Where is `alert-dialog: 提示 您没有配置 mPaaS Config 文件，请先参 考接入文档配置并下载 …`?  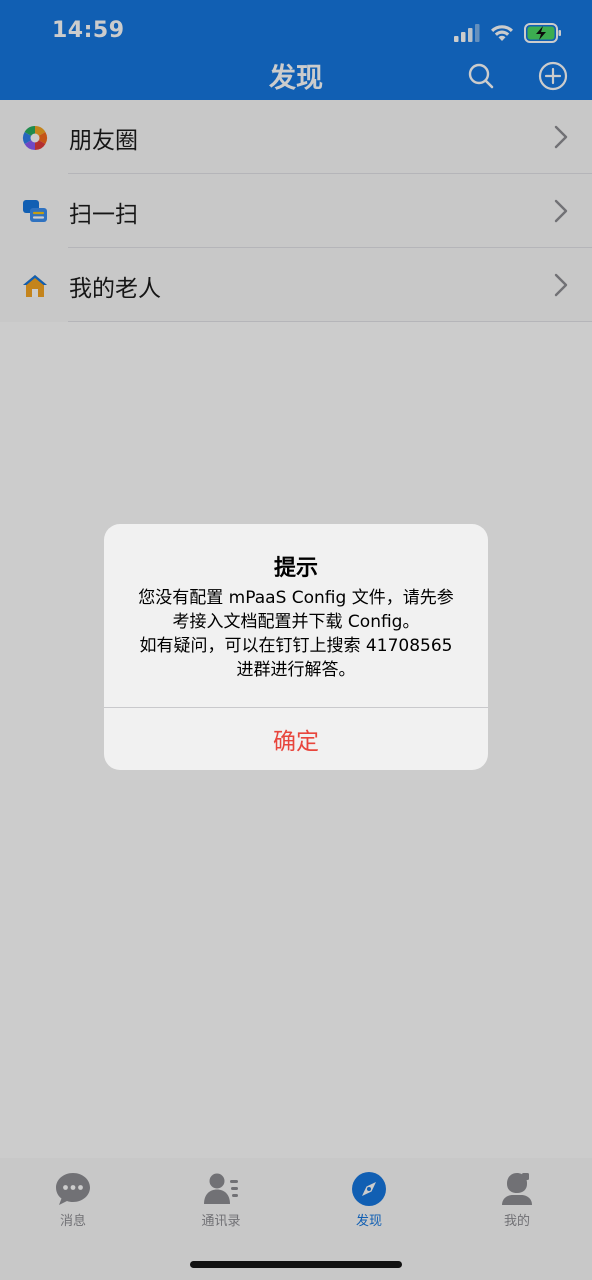 alert-dialog: 提示 您没有配置 mPaaS Config 文件，请先参 考接入文档配置并下载 … is located at coordinates (296, 647).